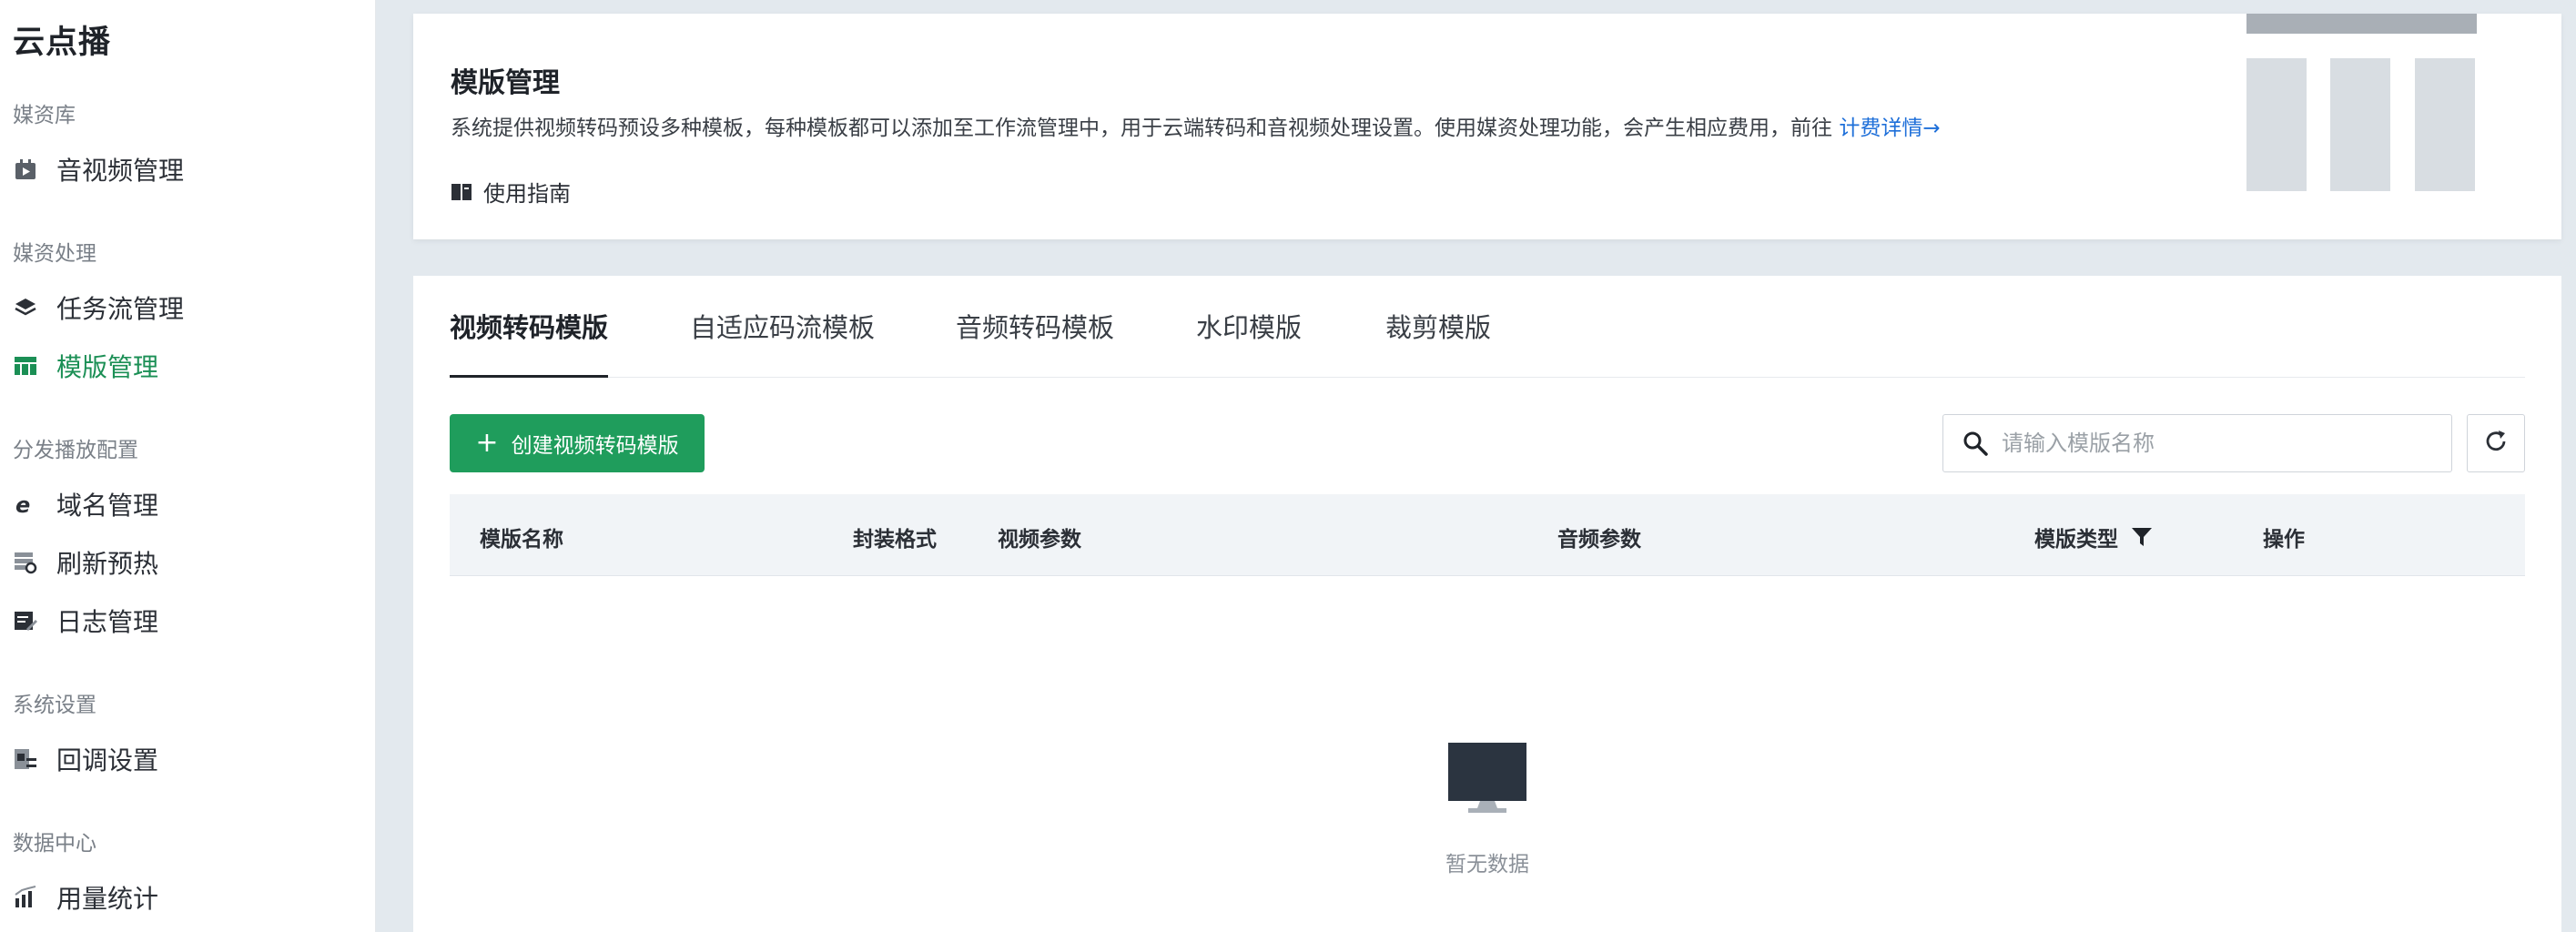  I want to click on sidebar-item-media-management: 音视频管理, so click(98, 169).